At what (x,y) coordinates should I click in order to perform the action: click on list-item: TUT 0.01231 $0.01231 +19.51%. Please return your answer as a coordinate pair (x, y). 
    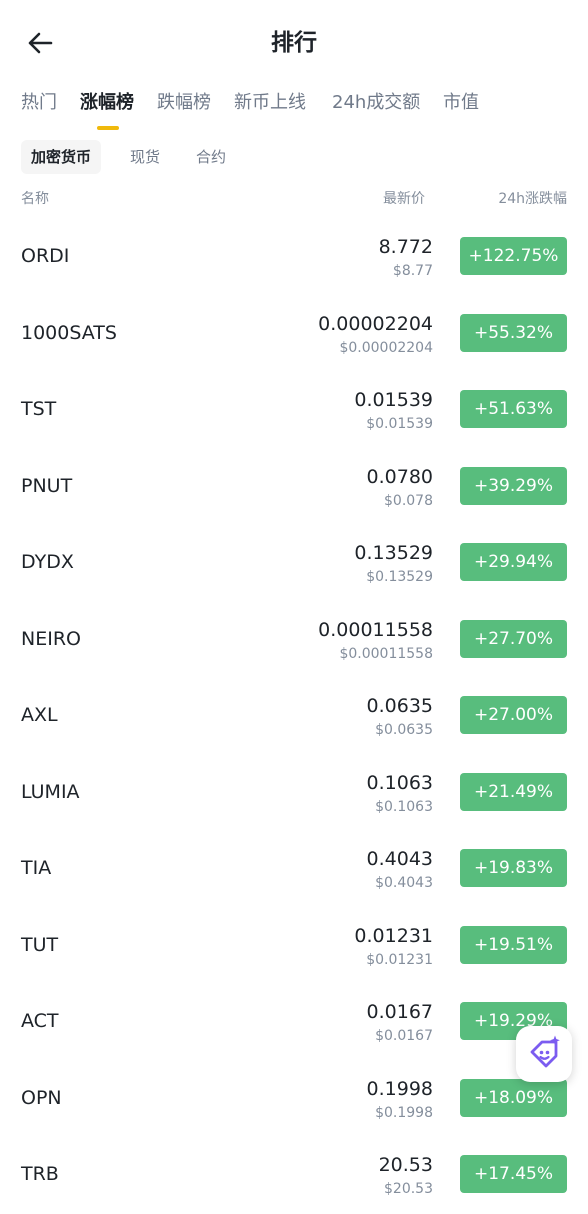
    Looking at the image, I should click on (294, 946).